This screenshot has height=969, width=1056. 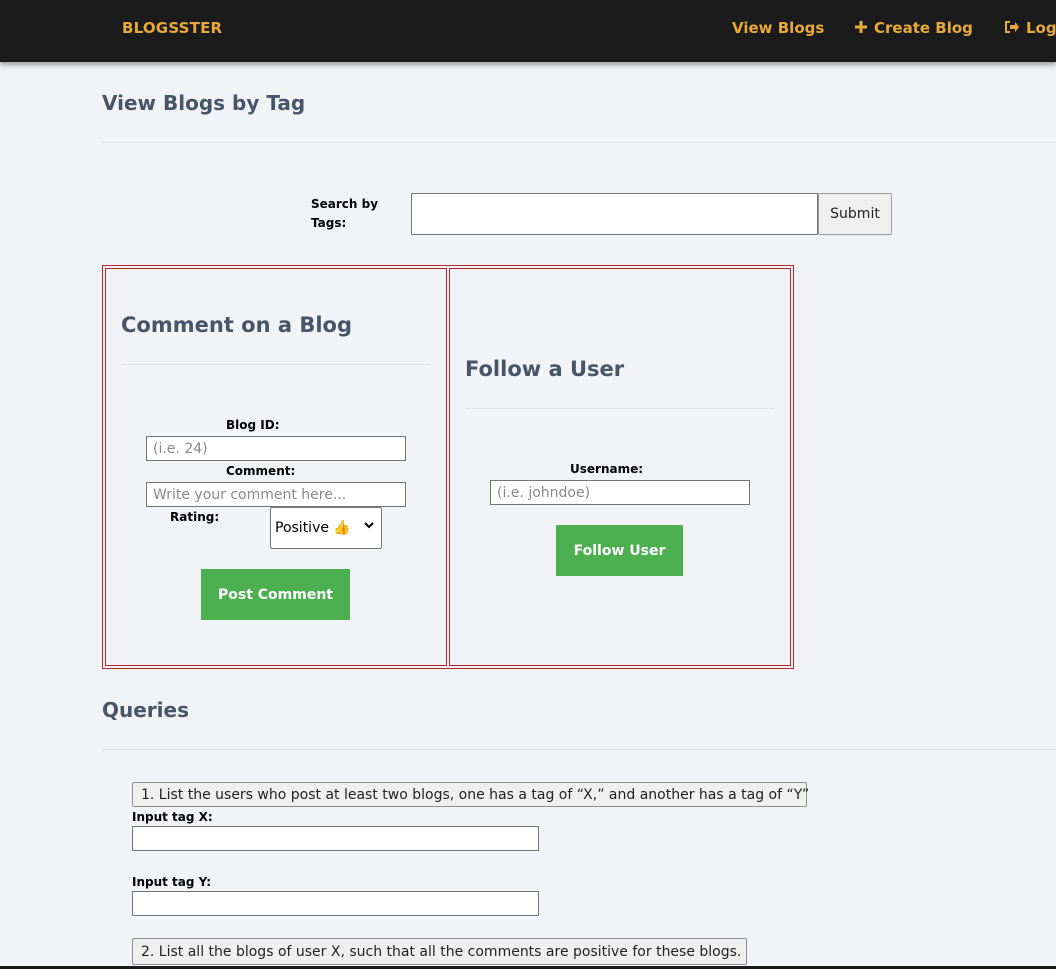 I want to click on rating-select-value: Positive 👍, so click(x=313, y=528).